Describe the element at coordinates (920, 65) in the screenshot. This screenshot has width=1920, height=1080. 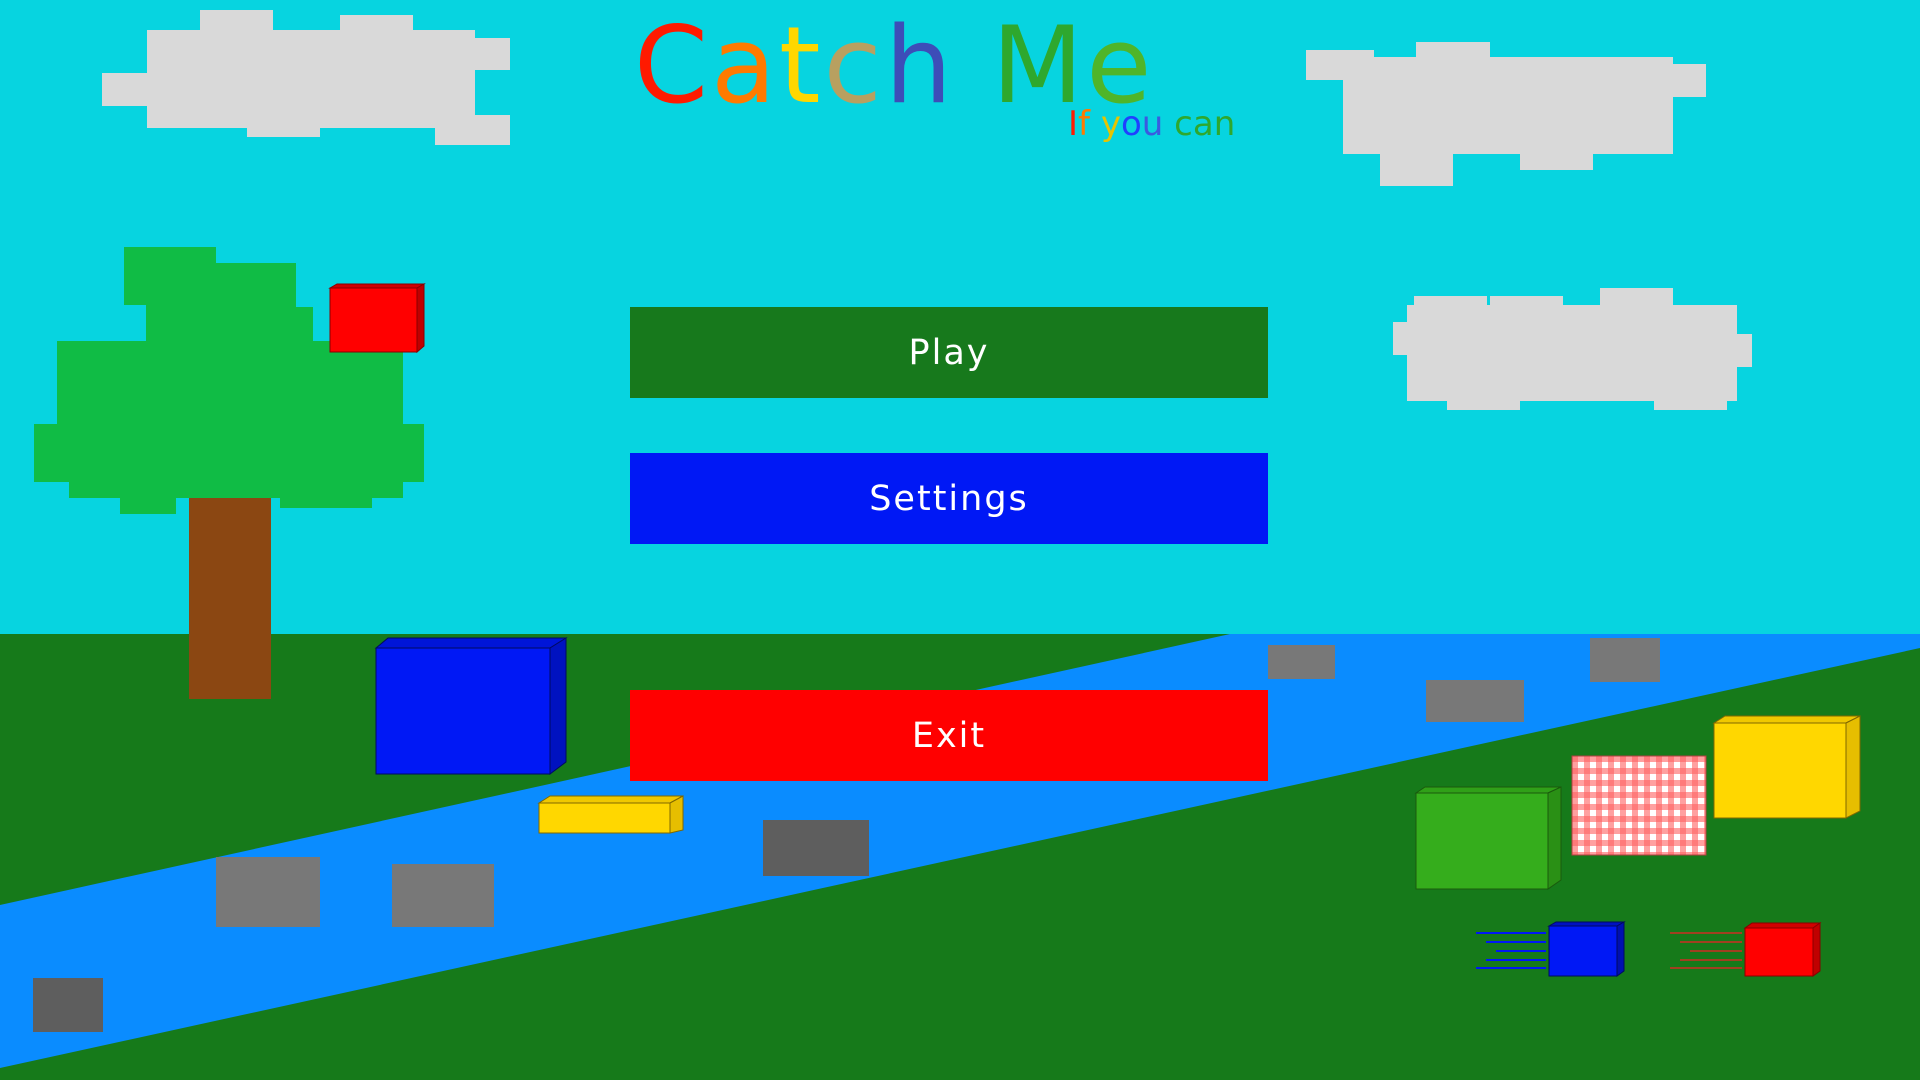
I see `title-letter: h` at that location.